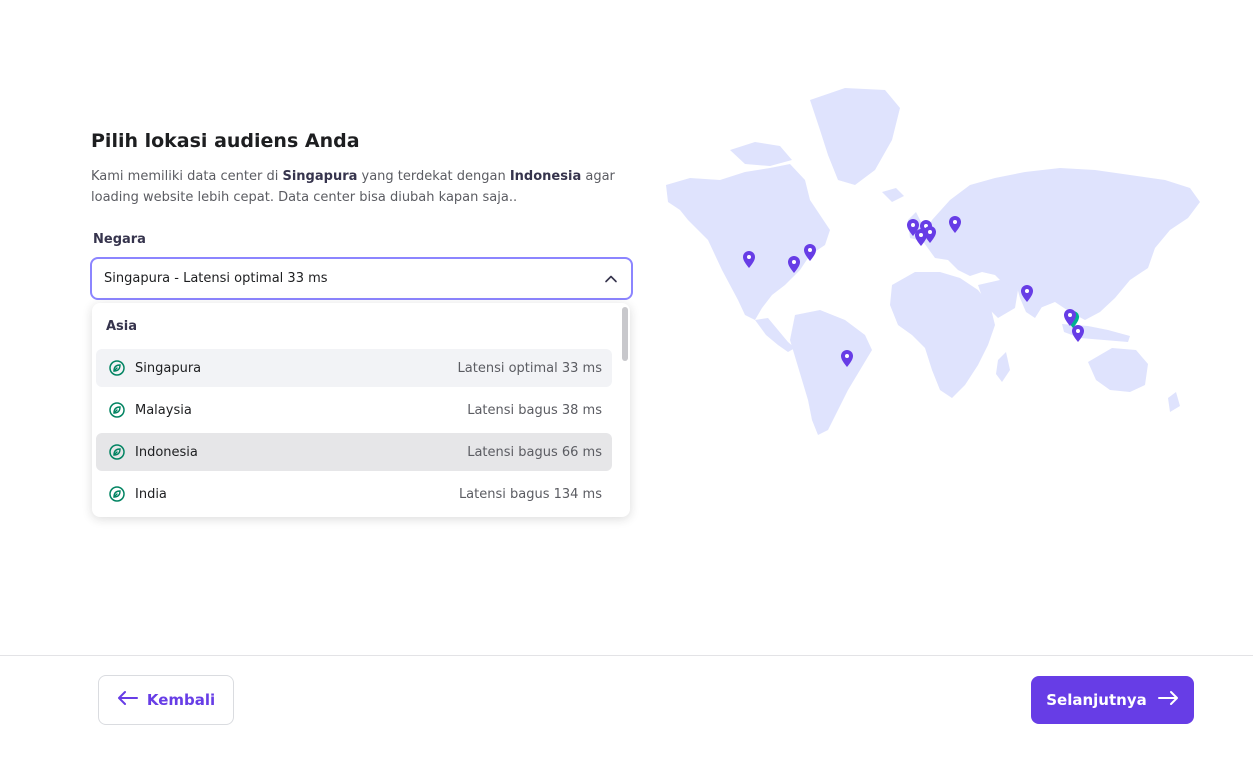 This screenshot has height=762, width=1253. I want to click on dropdown-group-label: Asia, so click(122, 326).